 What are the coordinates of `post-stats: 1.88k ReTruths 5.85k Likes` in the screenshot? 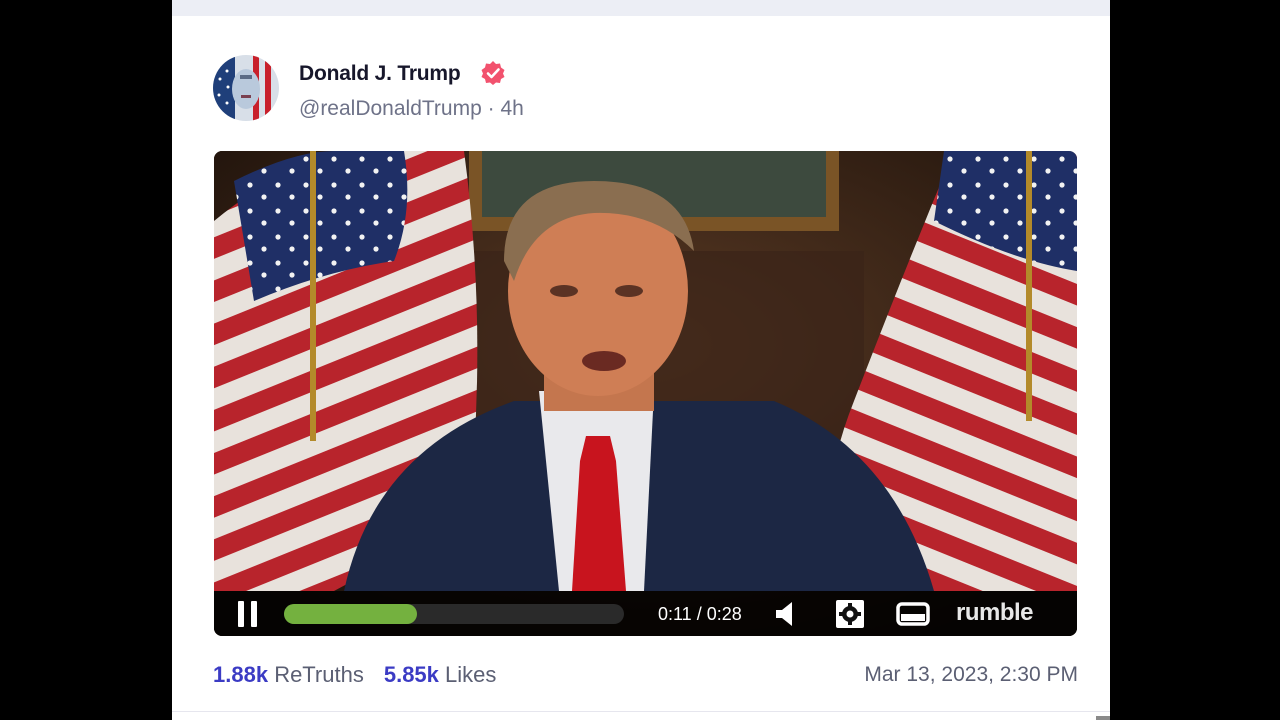 It's located at (354, 675).